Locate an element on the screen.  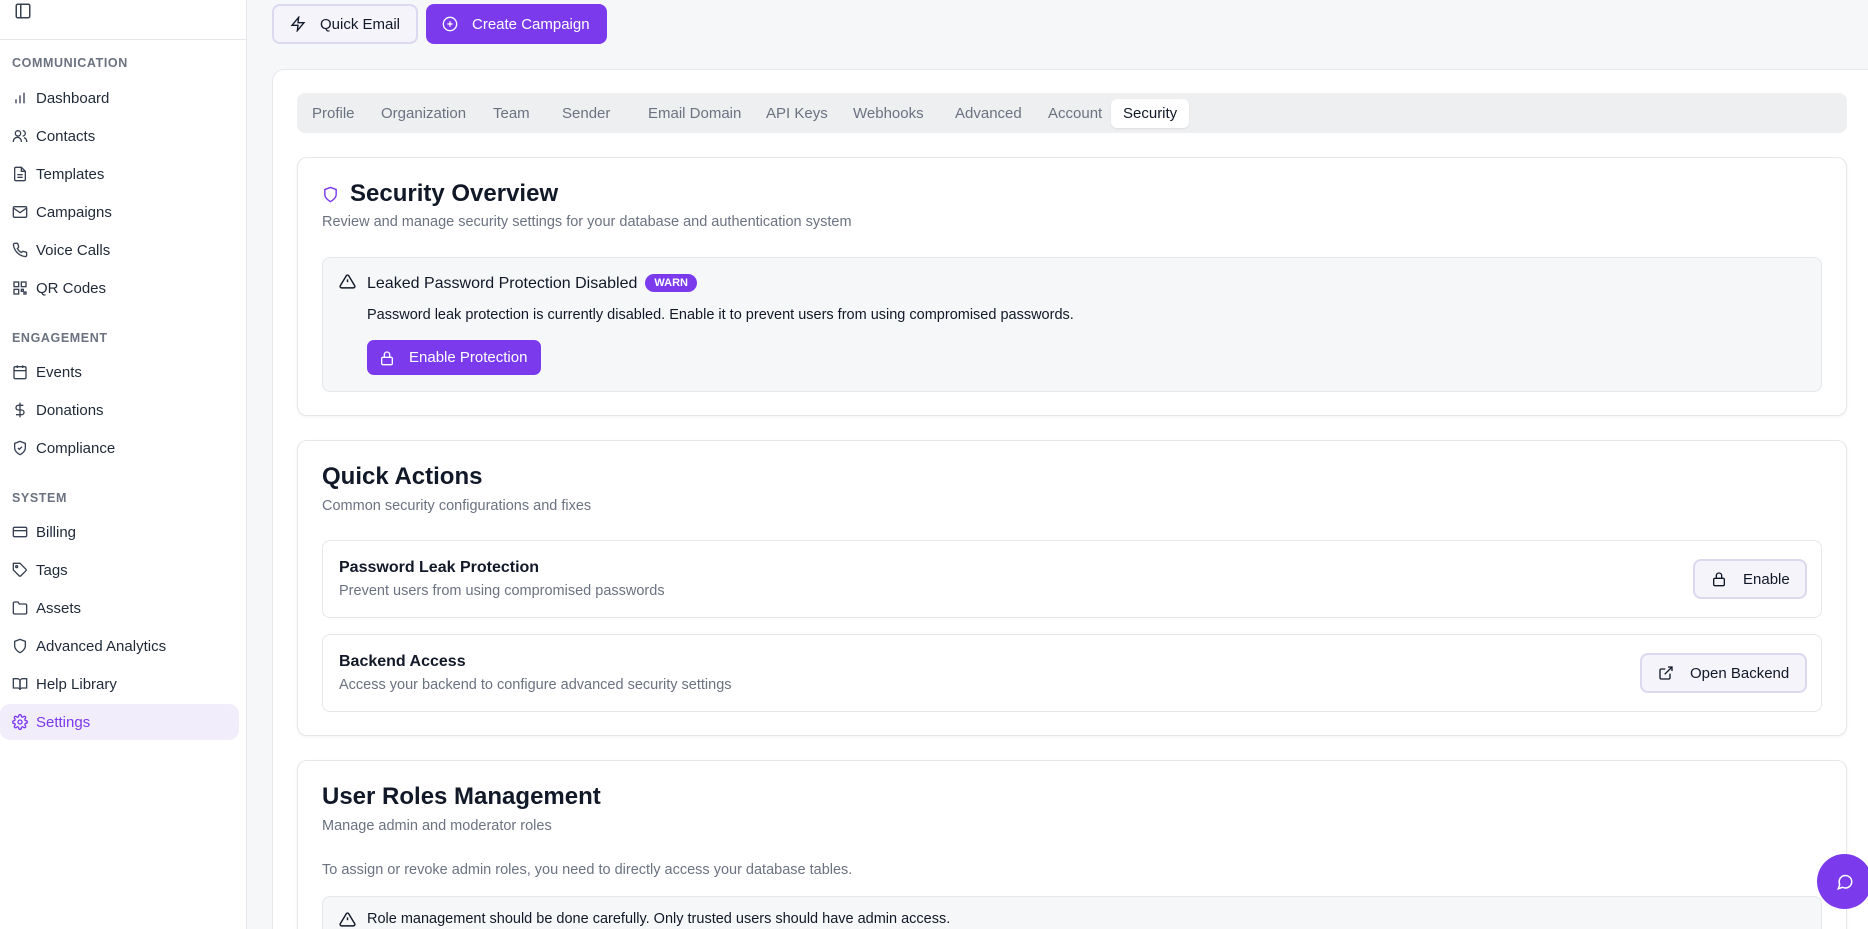
sidebar-item-qr-codes: QR Codes is located at coordinates (119, 288).